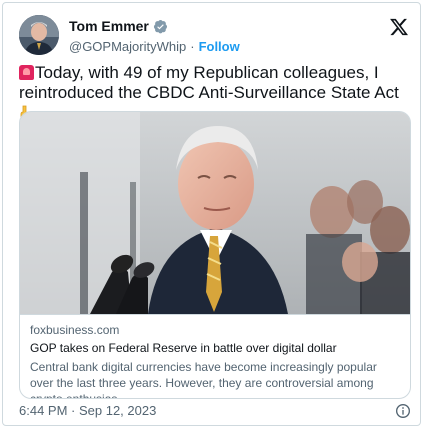 The image size is (424, 429). Describe the element at coordinates (87, 410) in the screenshot. I see `timestamp: 6:44 PM · Sep 12, 2023` at that location.